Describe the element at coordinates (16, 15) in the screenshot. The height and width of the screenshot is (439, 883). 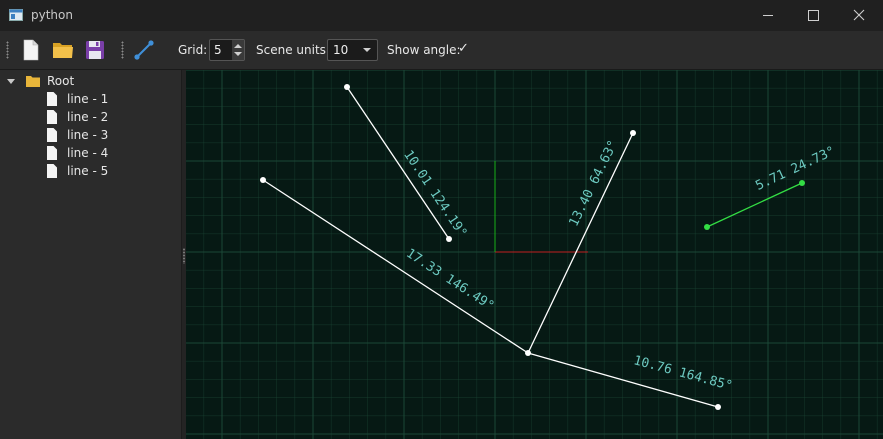
I see `app-icon` at that location.